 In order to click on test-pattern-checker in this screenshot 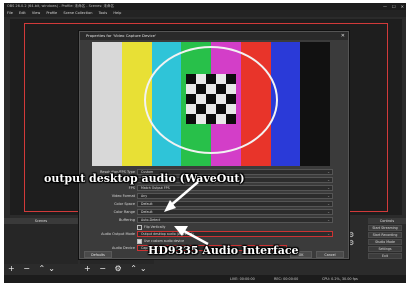, I will do `click(211, 99)`.